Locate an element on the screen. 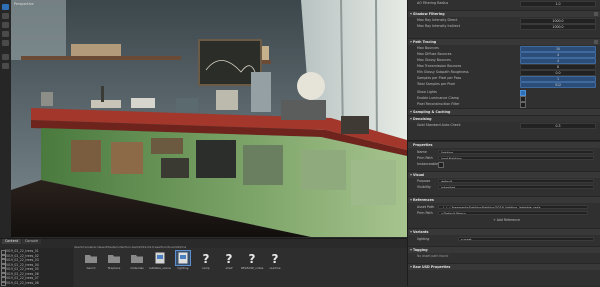  pixel-filter-checkbox is located at coordinates (523, 104).